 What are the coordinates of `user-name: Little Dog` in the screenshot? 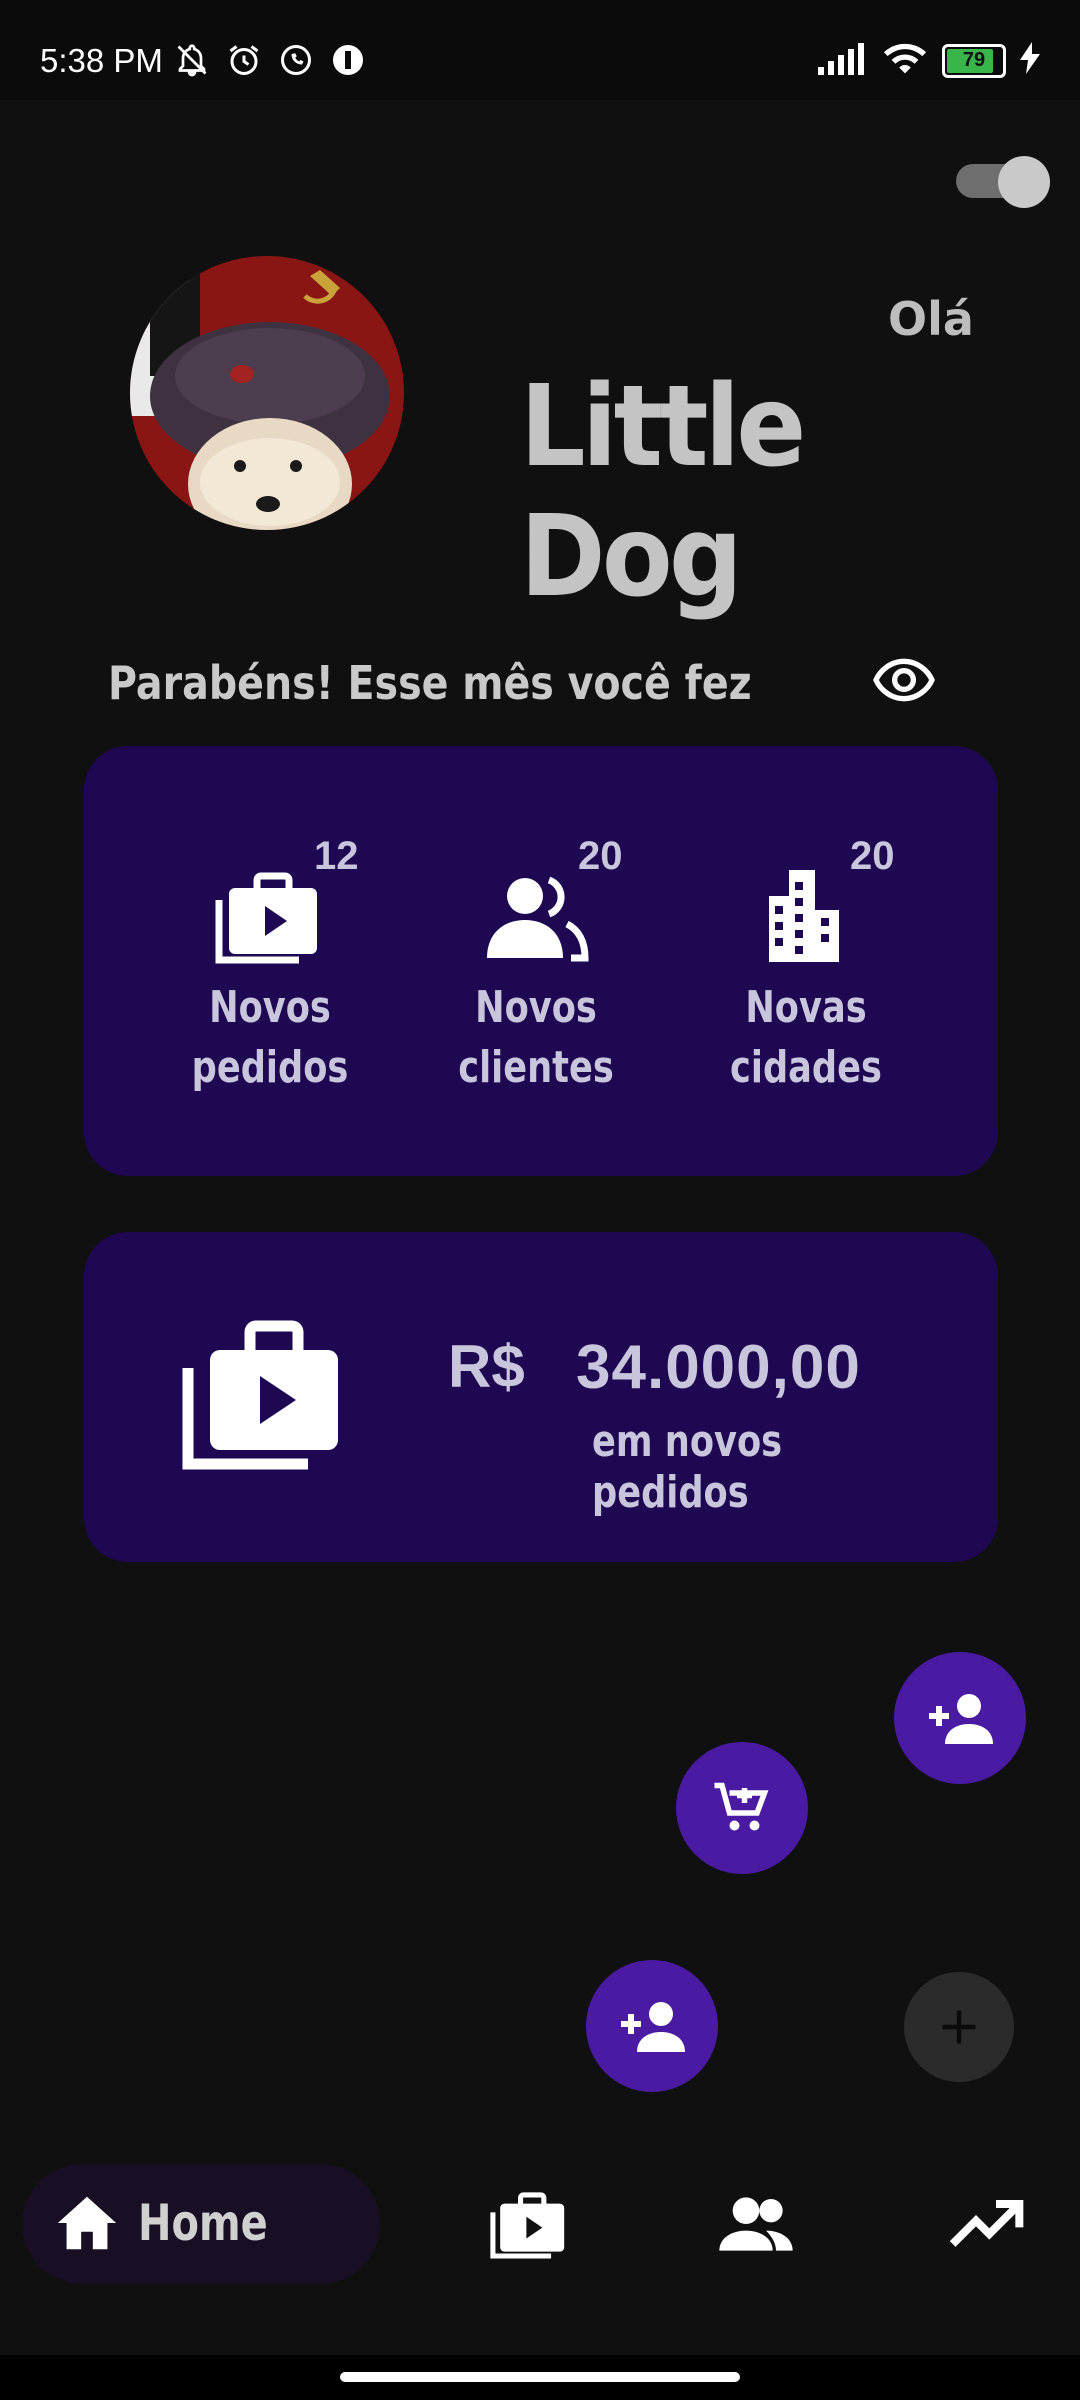 It's located at (663, 492).